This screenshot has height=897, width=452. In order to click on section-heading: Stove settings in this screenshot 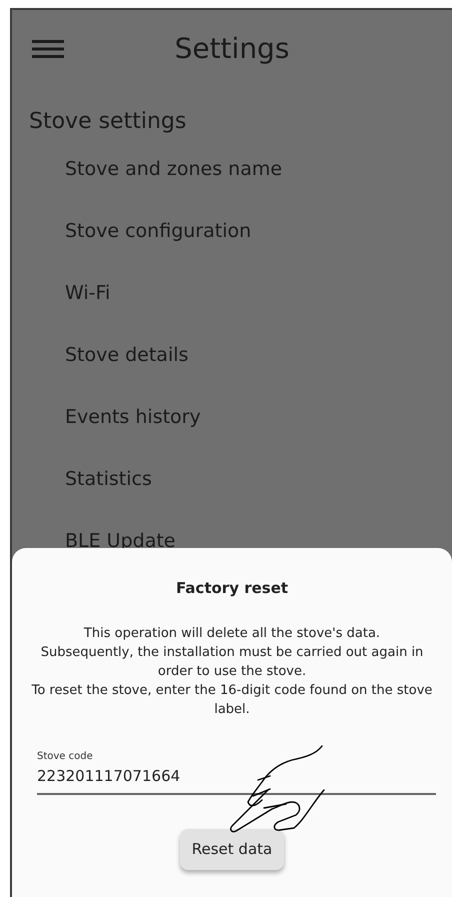, I will do `click(108, 122)`.